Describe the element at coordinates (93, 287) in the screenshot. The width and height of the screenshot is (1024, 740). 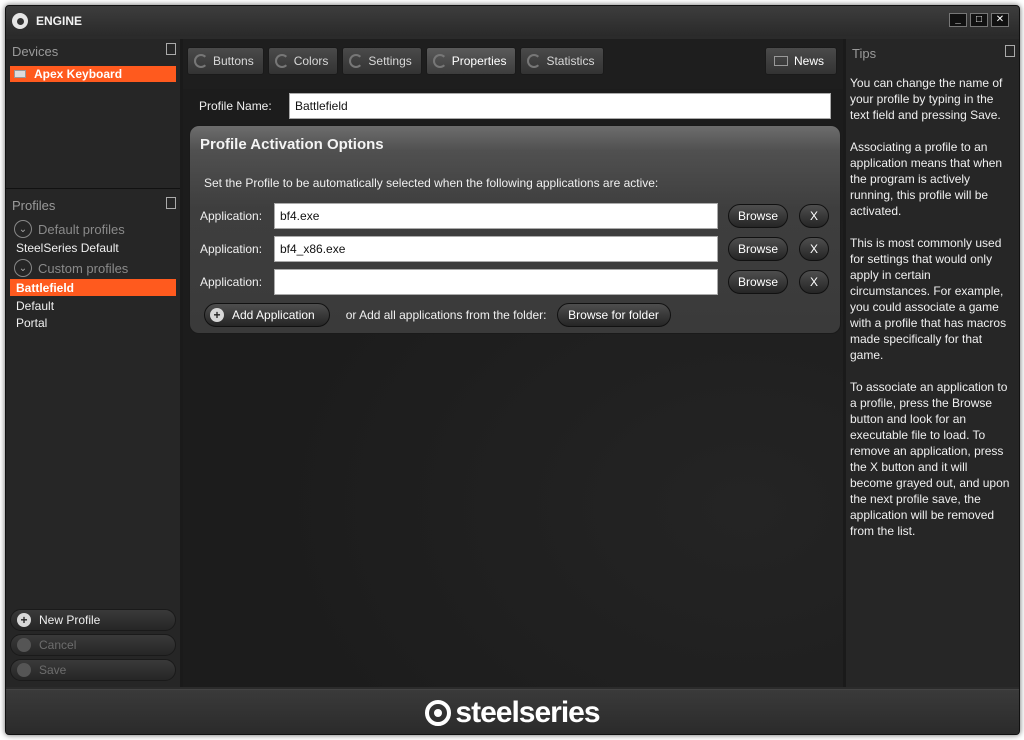
I see `profile-item-battlefield: Battlefield` at that location.